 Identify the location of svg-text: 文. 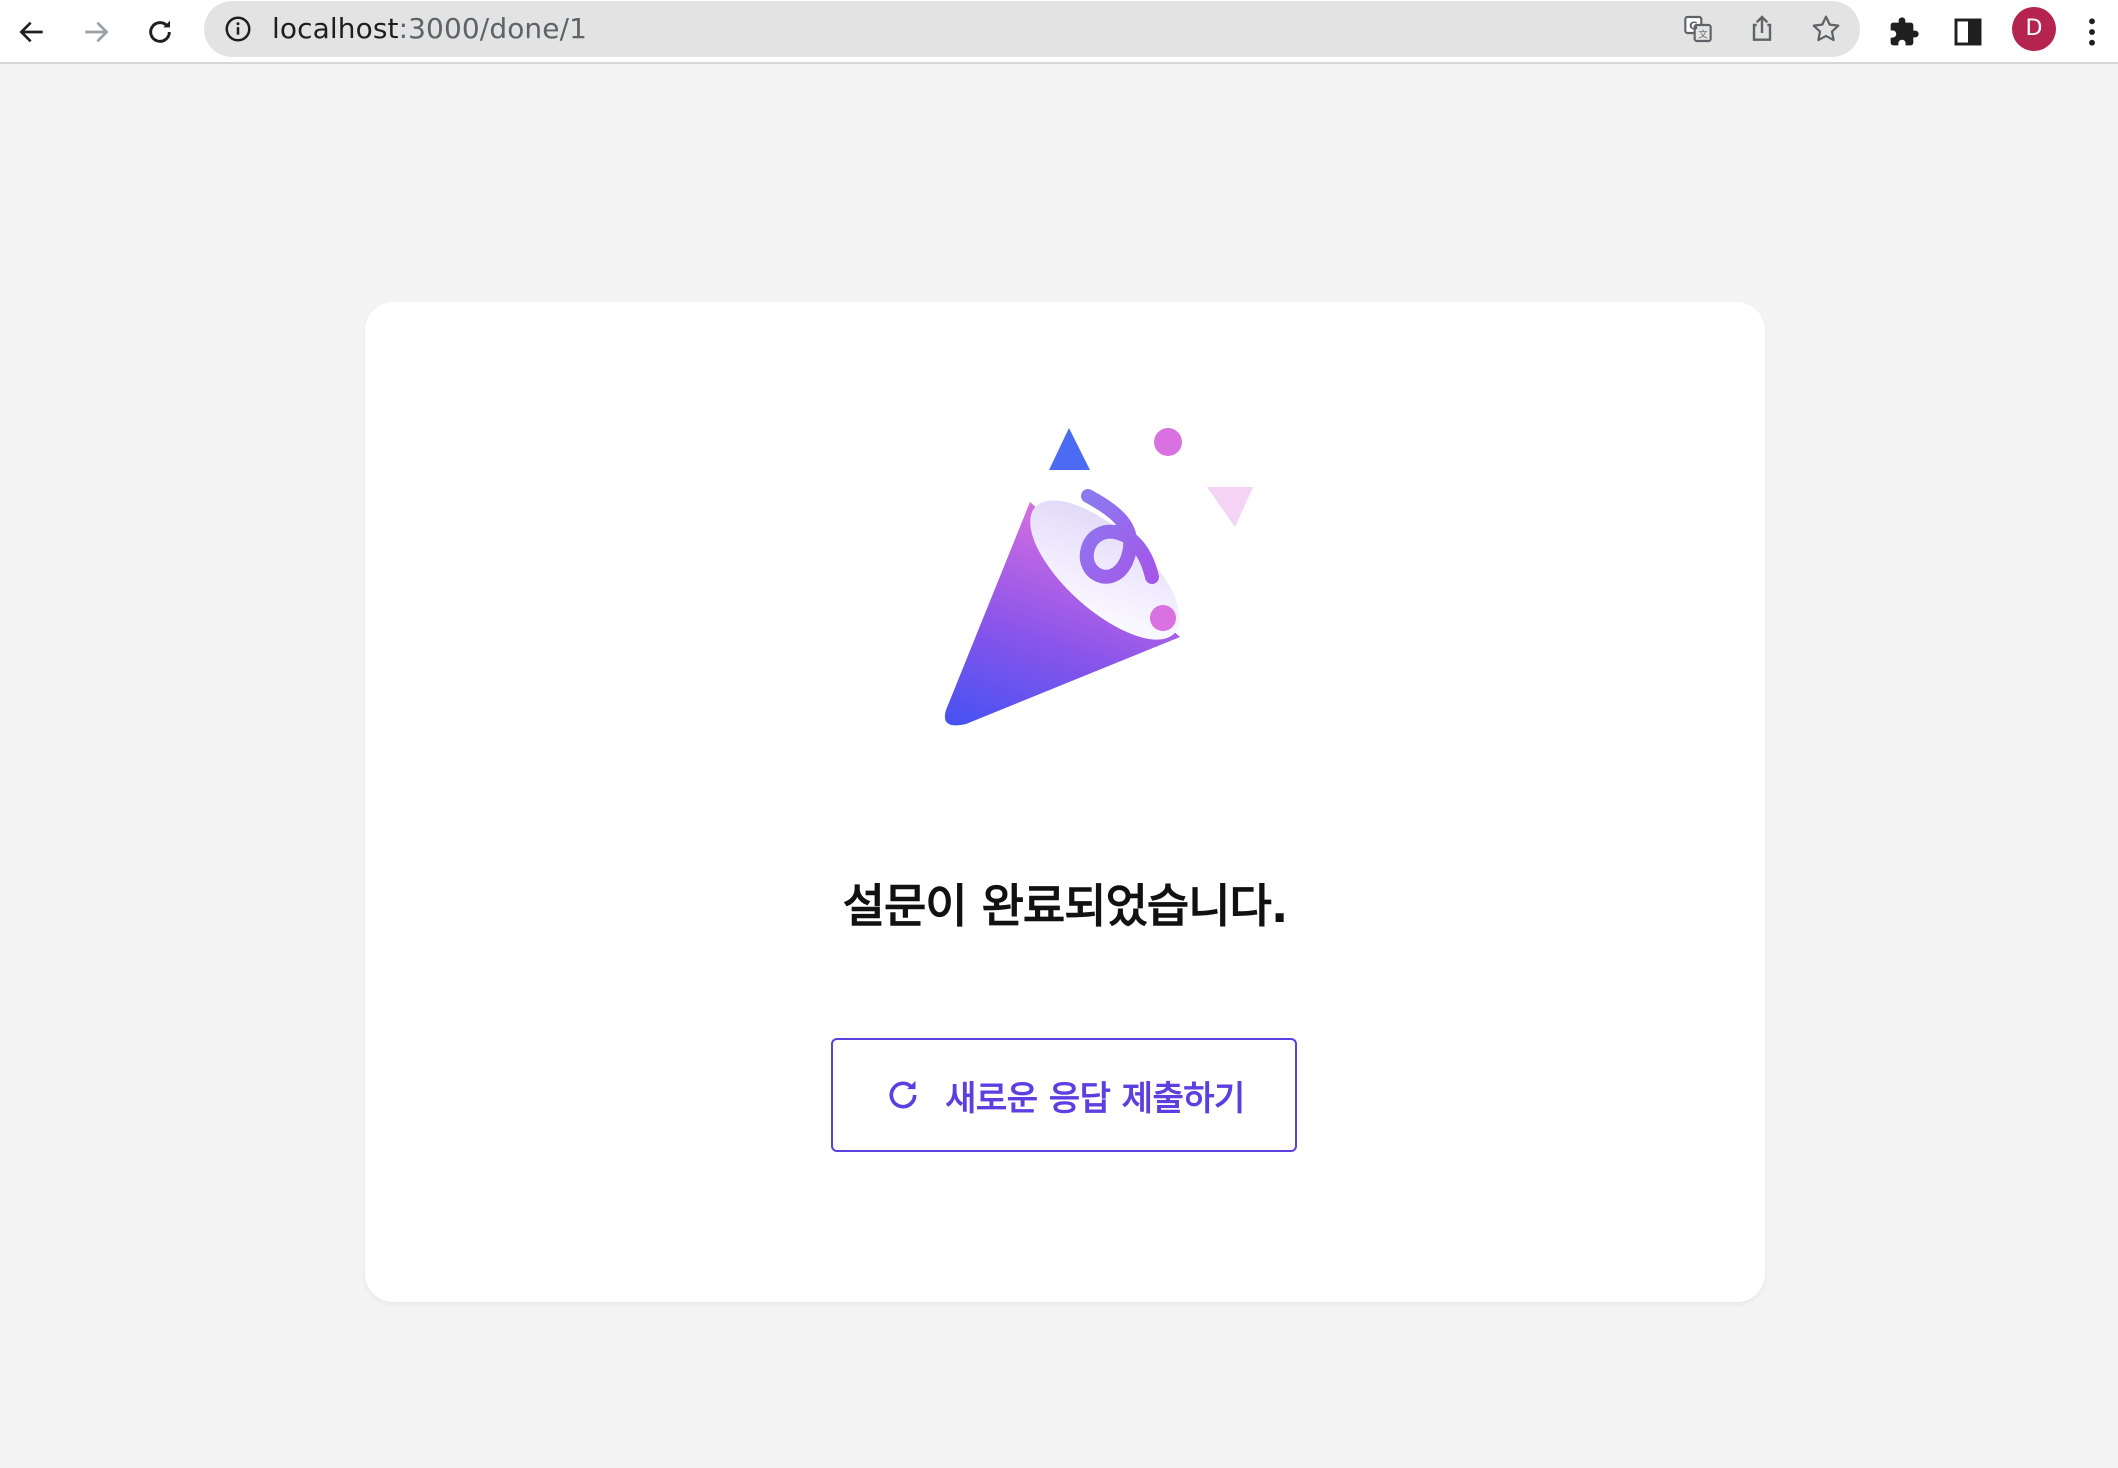
(1702, 35).